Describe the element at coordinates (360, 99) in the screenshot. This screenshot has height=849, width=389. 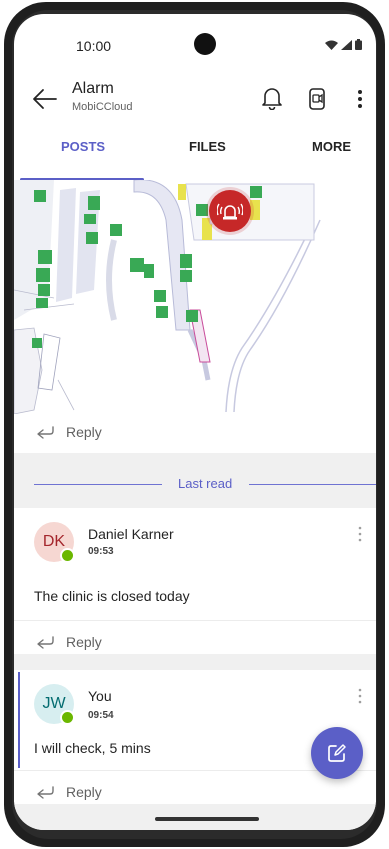
I see `more-vertical-icon` at that location.